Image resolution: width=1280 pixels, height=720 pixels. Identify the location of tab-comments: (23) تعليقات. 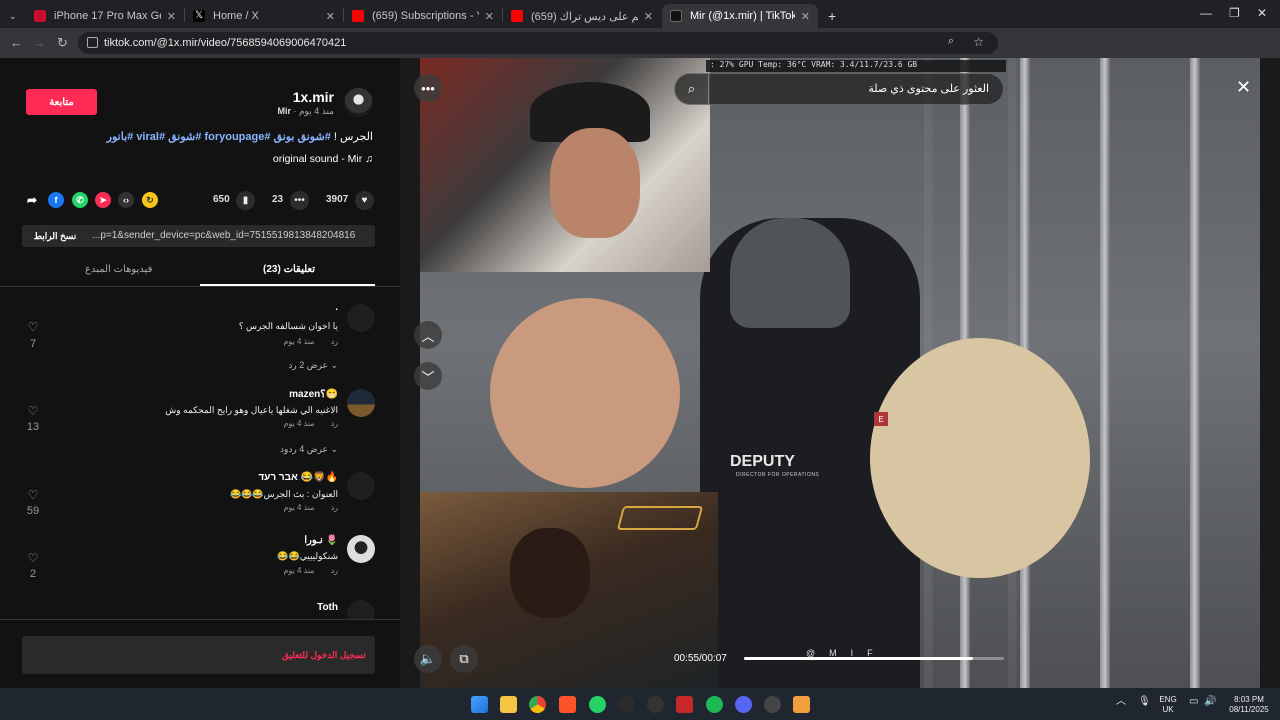
(289, 269).